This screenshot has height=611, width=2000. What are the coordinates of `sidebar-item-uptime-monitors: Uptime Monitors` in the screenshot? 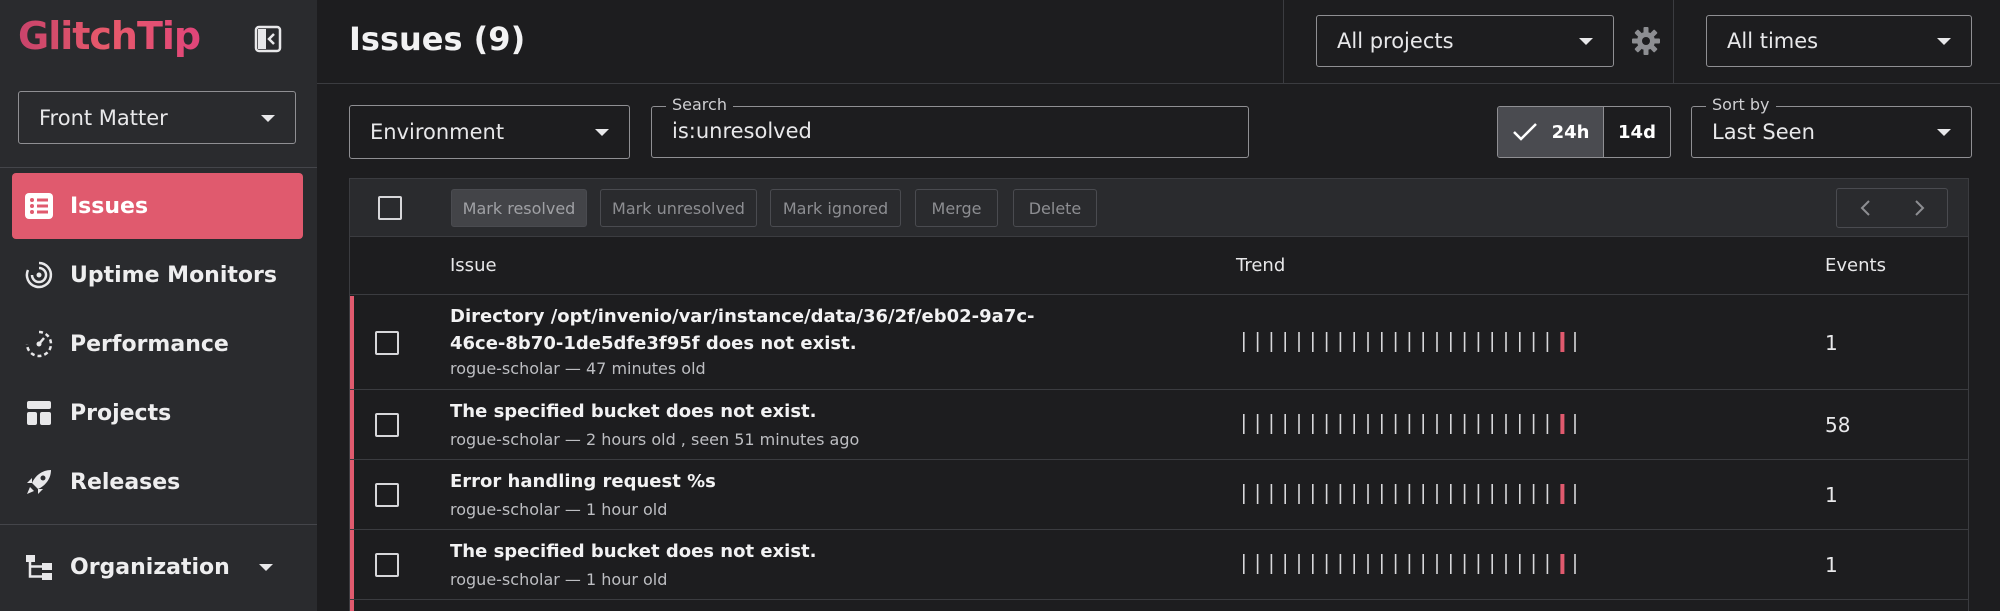 It's located at (157, 275).